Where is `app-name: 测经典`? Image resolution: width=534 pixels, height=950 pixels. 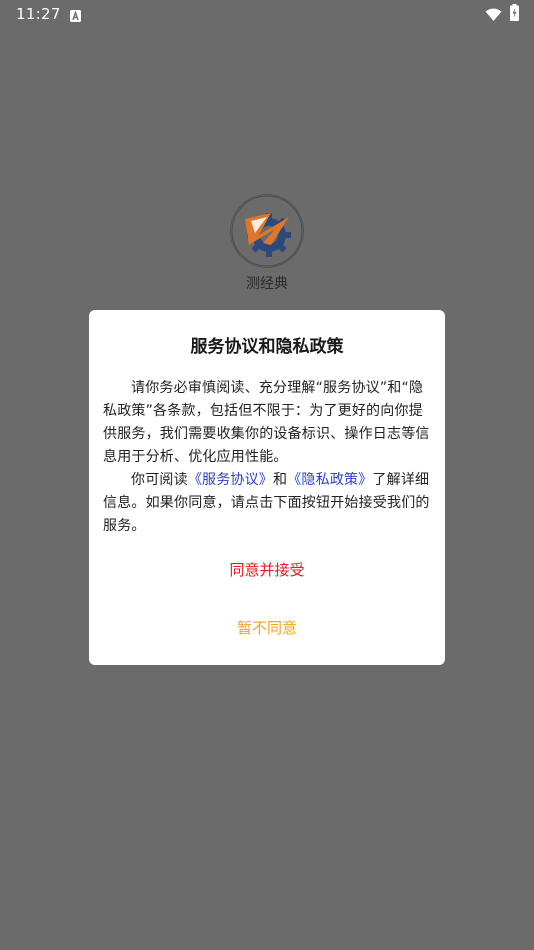
app-name: 测经典 is located at coordinates (267, 284).